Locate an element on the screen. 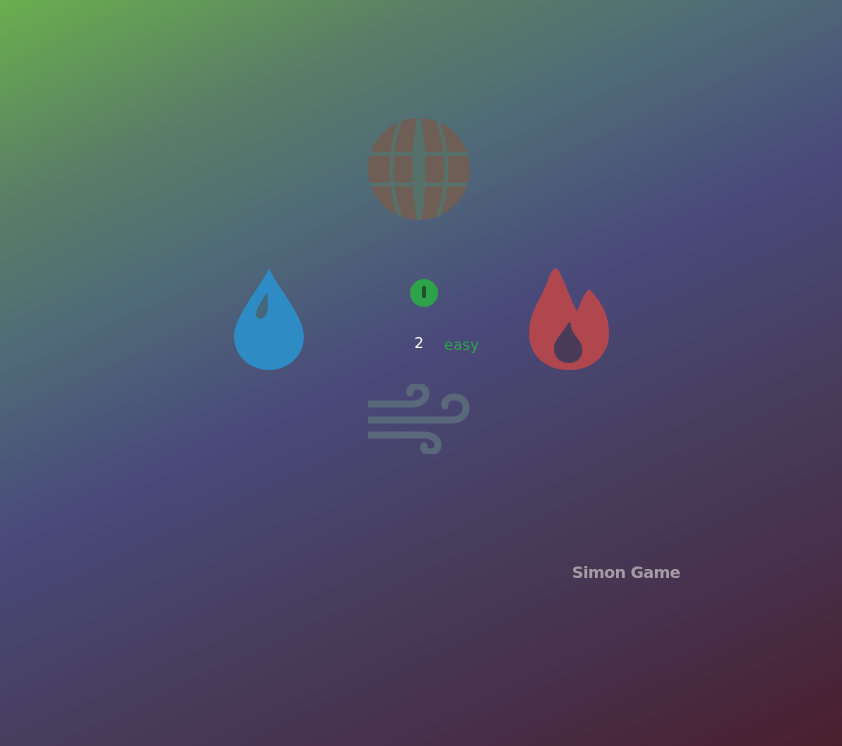  wind-icon is located at coordinates (419, 419).